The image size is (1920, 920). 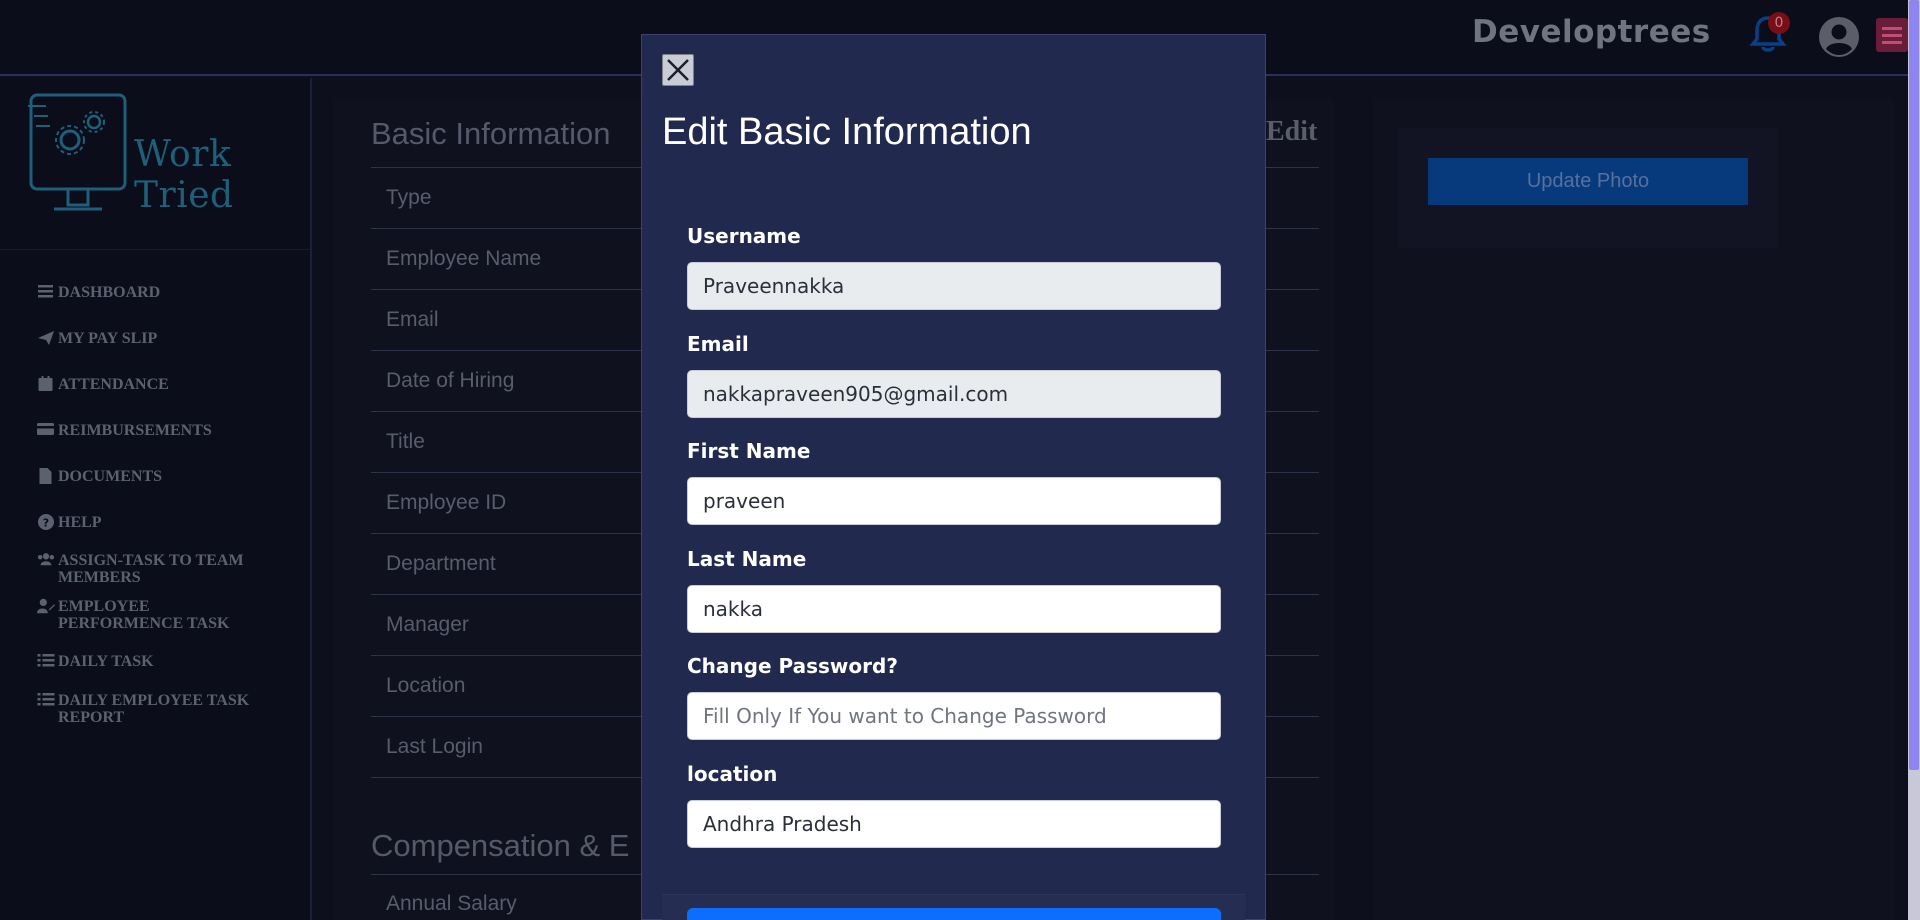 I want to click on sidebar-item-daily-employee-task-report: DAILY EMPLOYEE TASK REPORT, so click(x=157, y=709).